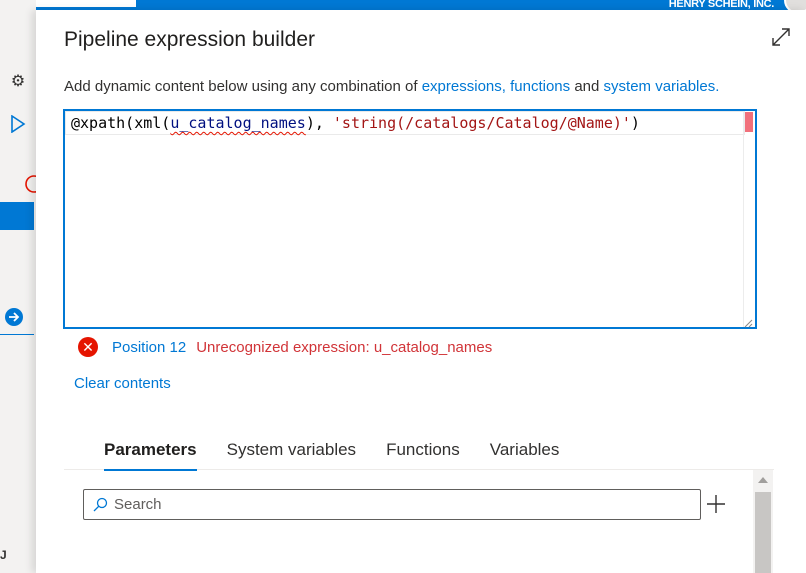 The width and height of the screenshot is (806, 573). Describe the element at coordinates (464, 86) in the screenshot. I see `expressions-link: expressions,` at that location.